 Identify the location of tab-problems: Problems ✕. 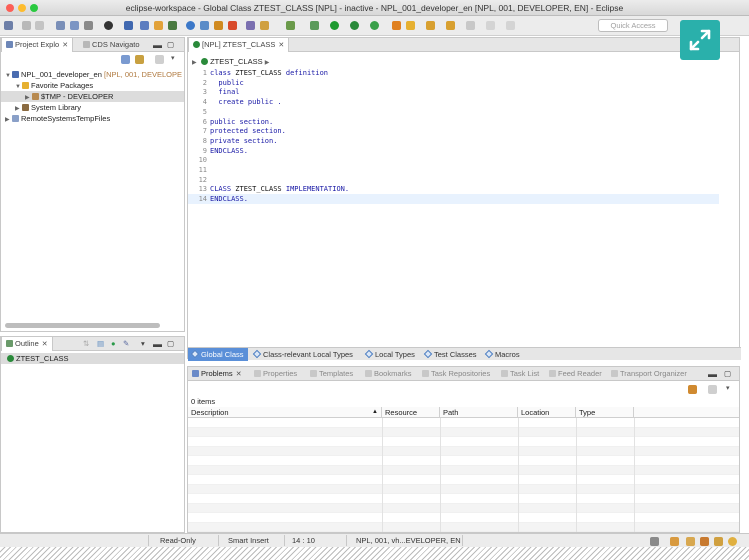
(217, 374).